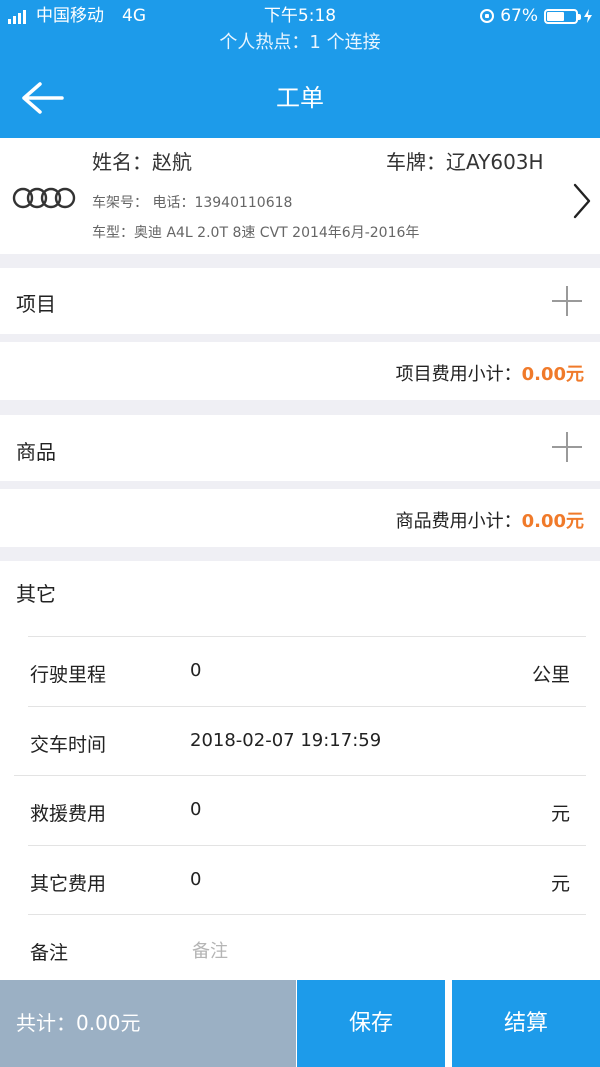  I want to click on rescue-fee-input: 0, so click(195, 809).